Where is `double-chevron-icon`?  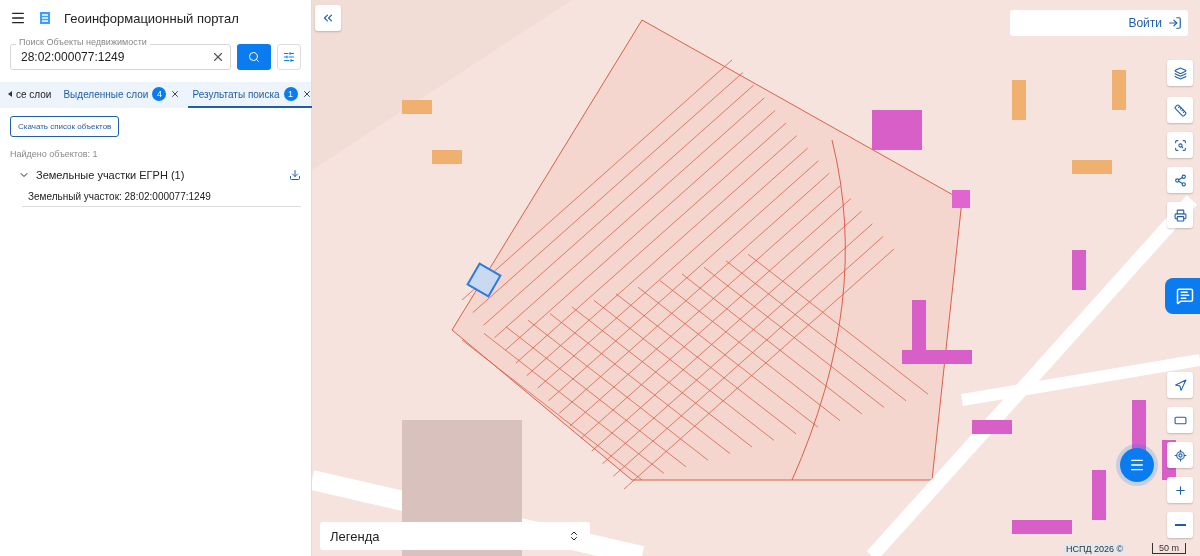
double-chevron-icon is located at coordinates (328, 18).